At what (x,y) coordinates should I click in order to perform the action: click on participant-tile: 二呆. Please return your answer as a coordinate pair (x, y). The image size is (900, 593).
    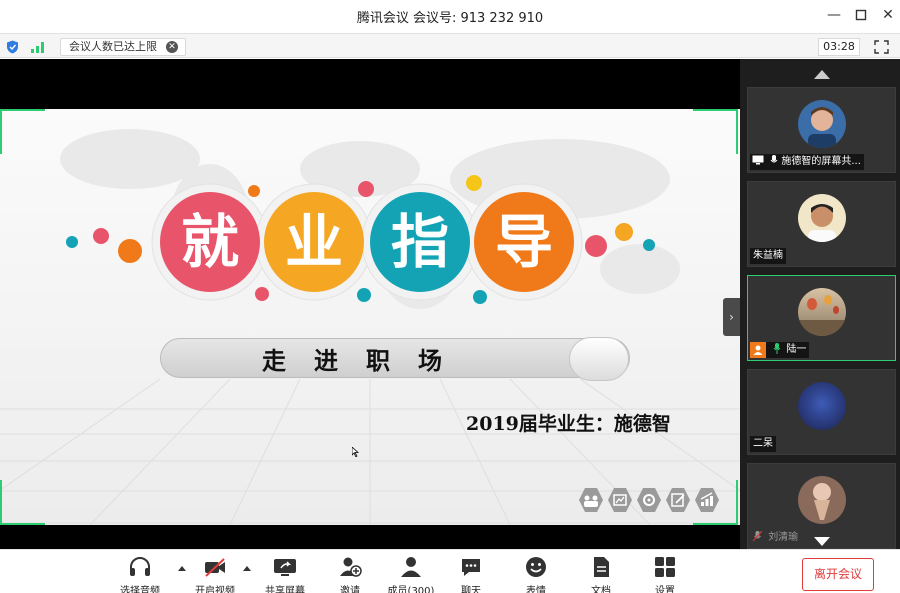
    Looking at the image, I should click on (821, 412).